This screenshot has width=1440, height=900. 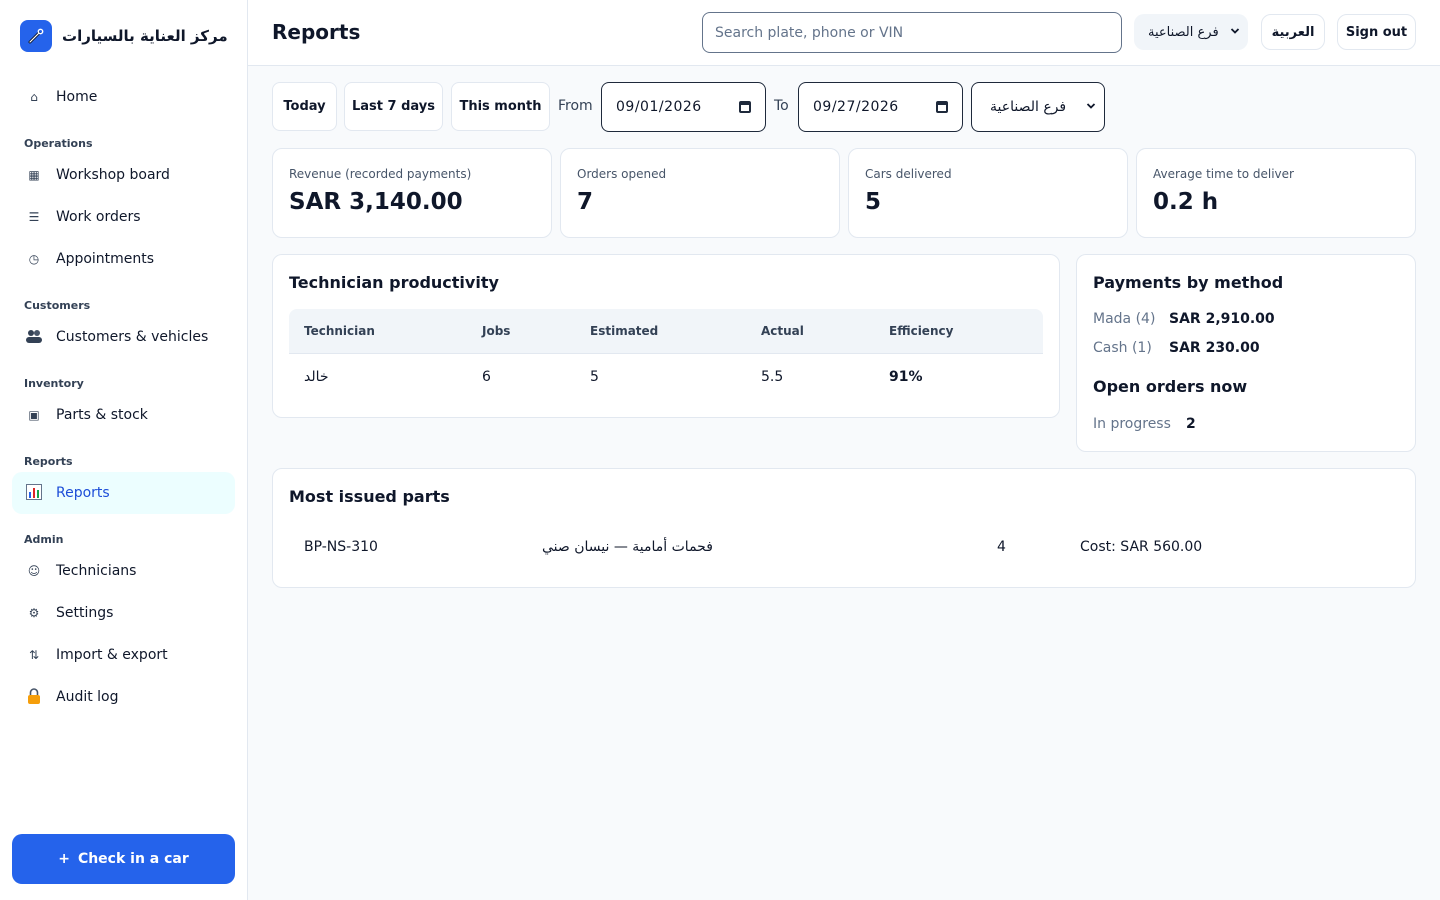 I want to click on stat-label: Revenue (recorded payments), so click(x=380, y=174).